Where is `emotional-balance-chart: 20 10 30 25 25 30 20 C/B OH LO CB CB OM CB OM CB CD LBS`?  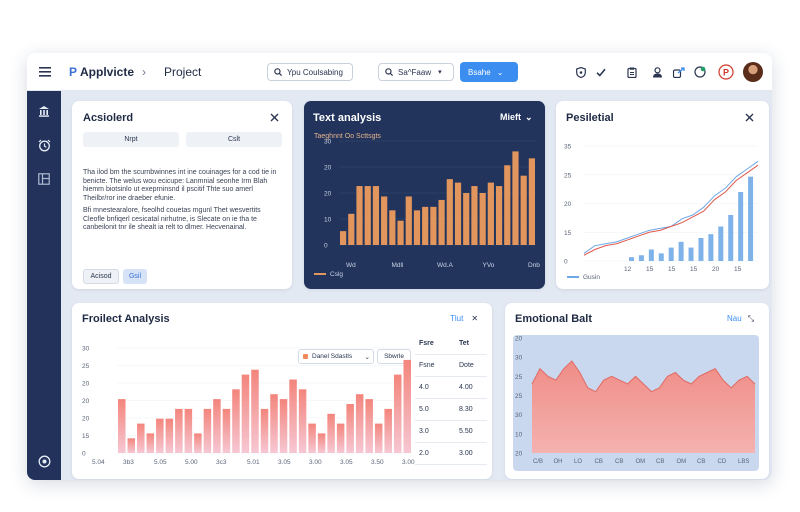 emotional-balance-chart: 20 10 30 25 25 30 20 C/B OH LO CB CB OM CB OM CB CD LBS is located at coordinates (636, 403).